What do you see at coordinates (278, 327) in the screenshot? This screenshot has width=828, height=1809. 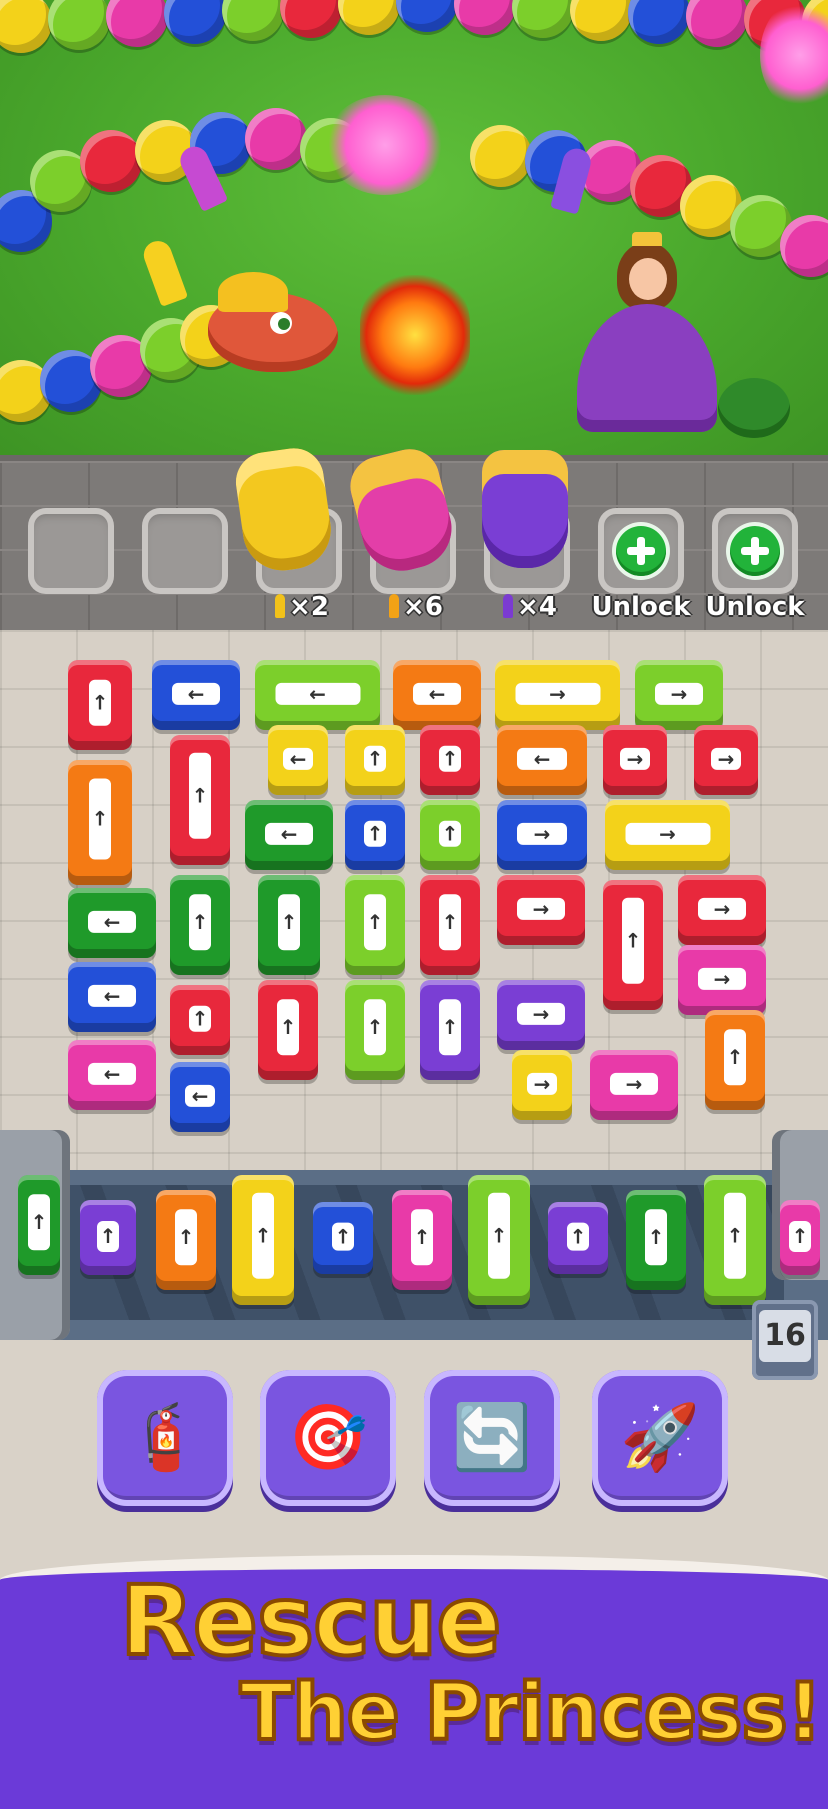 I see `dragon-head-icon` at bounding box center [278, 327].